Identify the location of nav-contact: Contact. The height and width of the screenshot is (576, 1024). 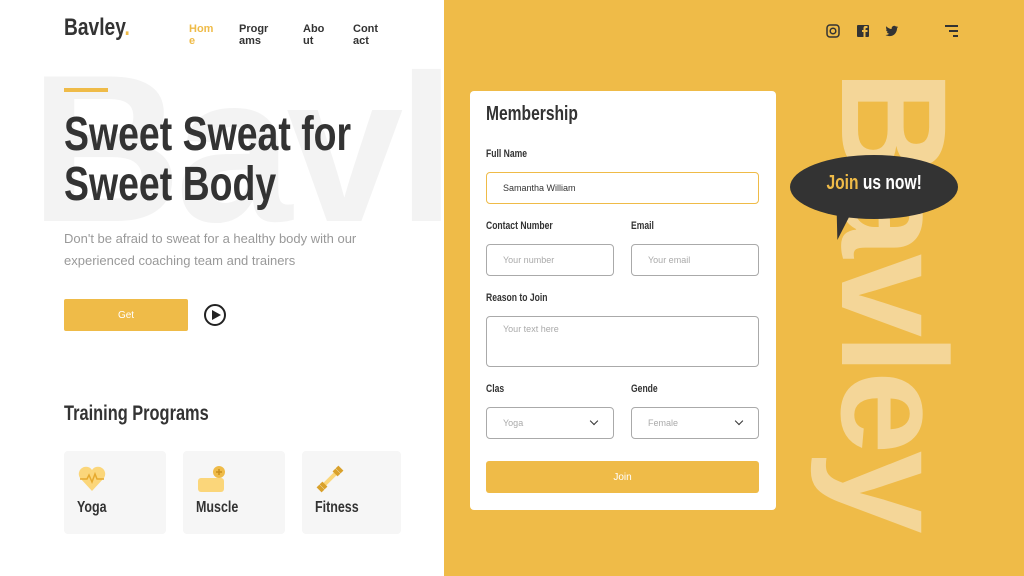
(368, 35).